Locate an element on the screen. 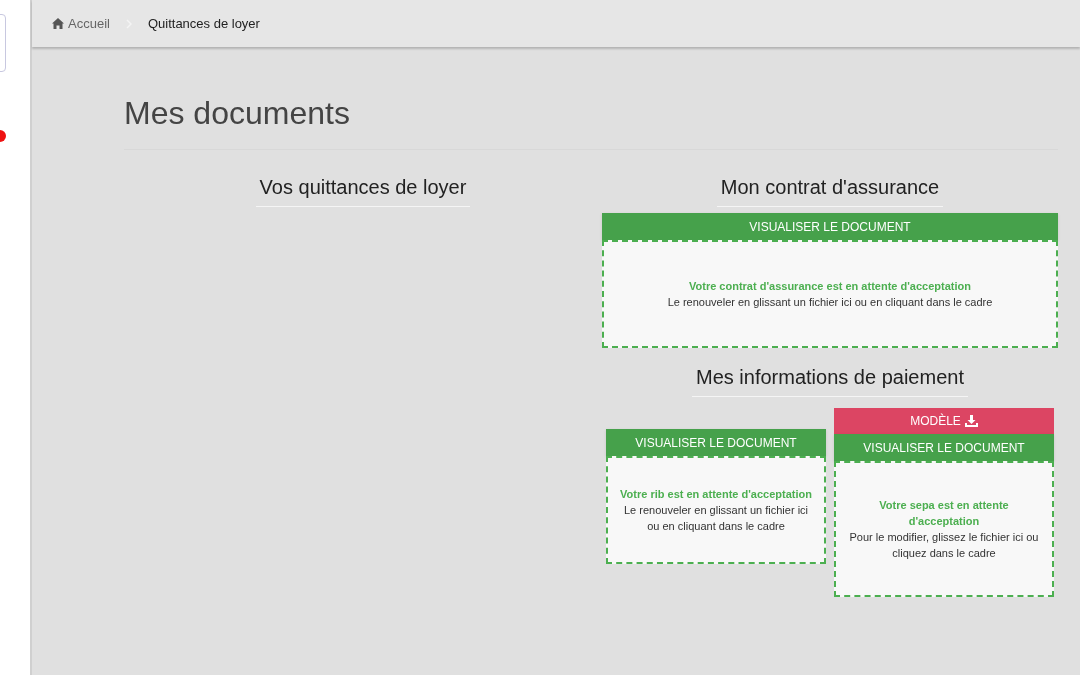 Image resolution: width=1080 pixels, height=675 pixels. hint-text: Pour le modifier, glissez le fichier ici ou cliquez dans le cadre is located at coordinates (944, 545).